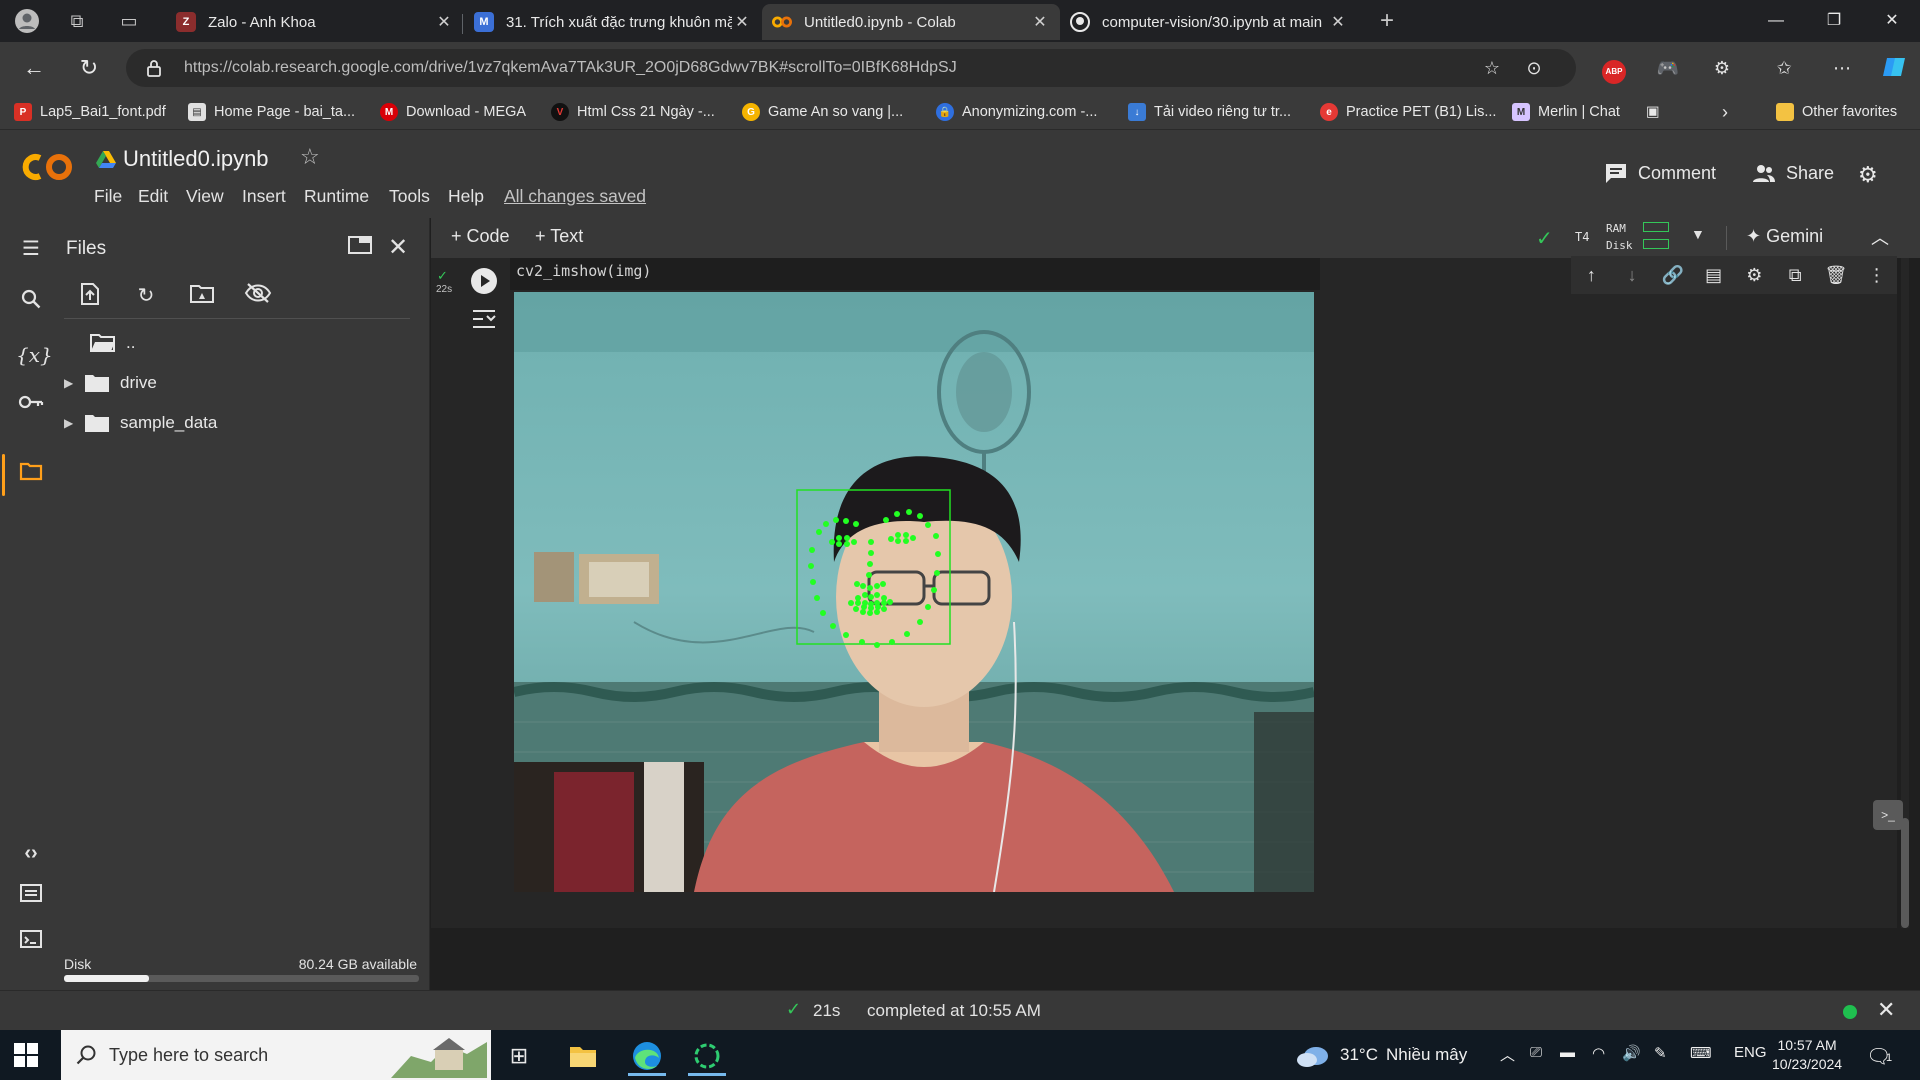  I want to click on disk-label: Disk, so click(1619, 245).